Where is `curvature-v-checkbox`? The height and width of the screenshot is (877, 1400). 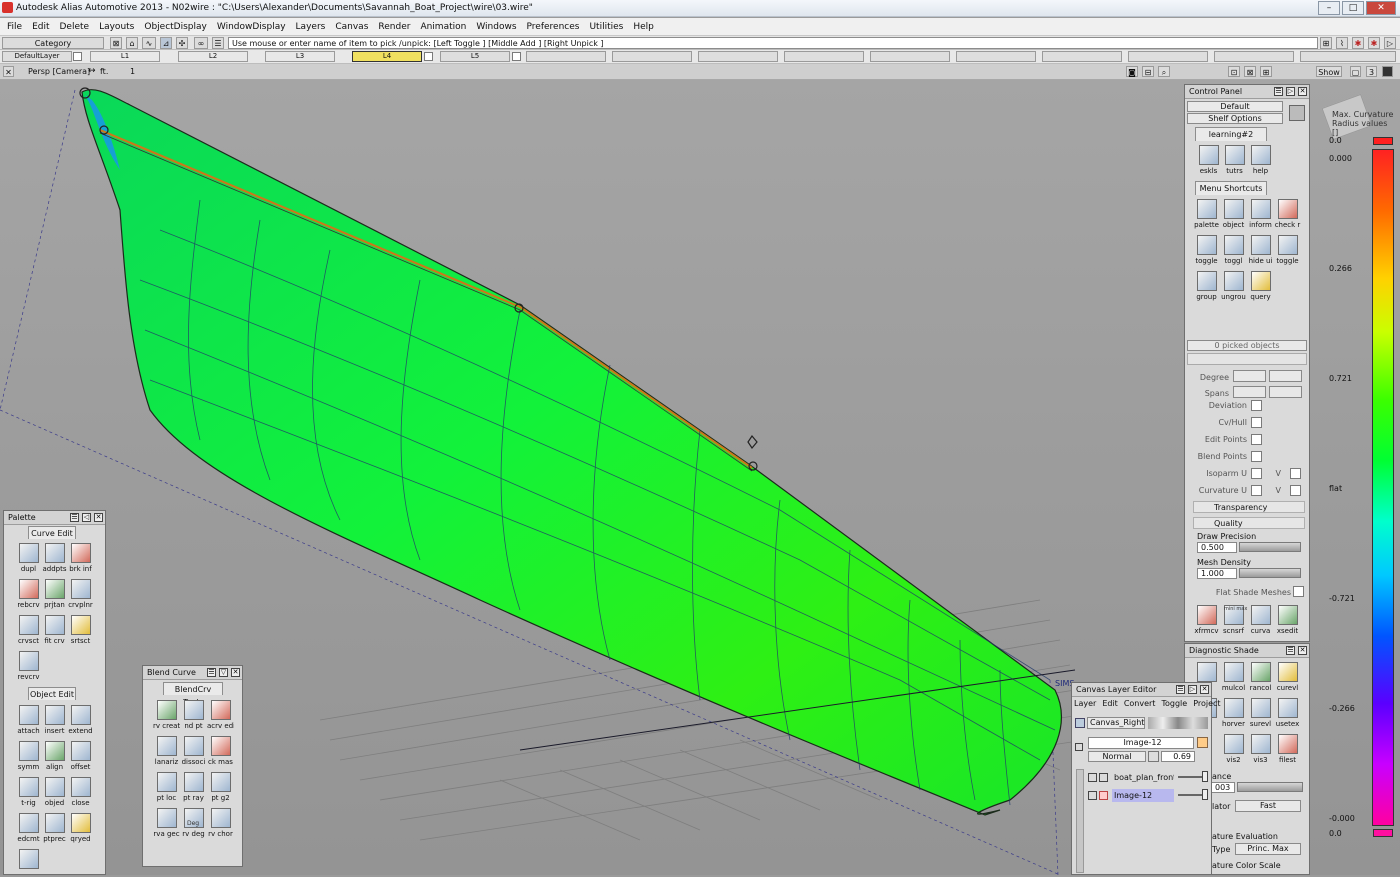 curvature-v-checkbox is located at coordinates (1295, 490).